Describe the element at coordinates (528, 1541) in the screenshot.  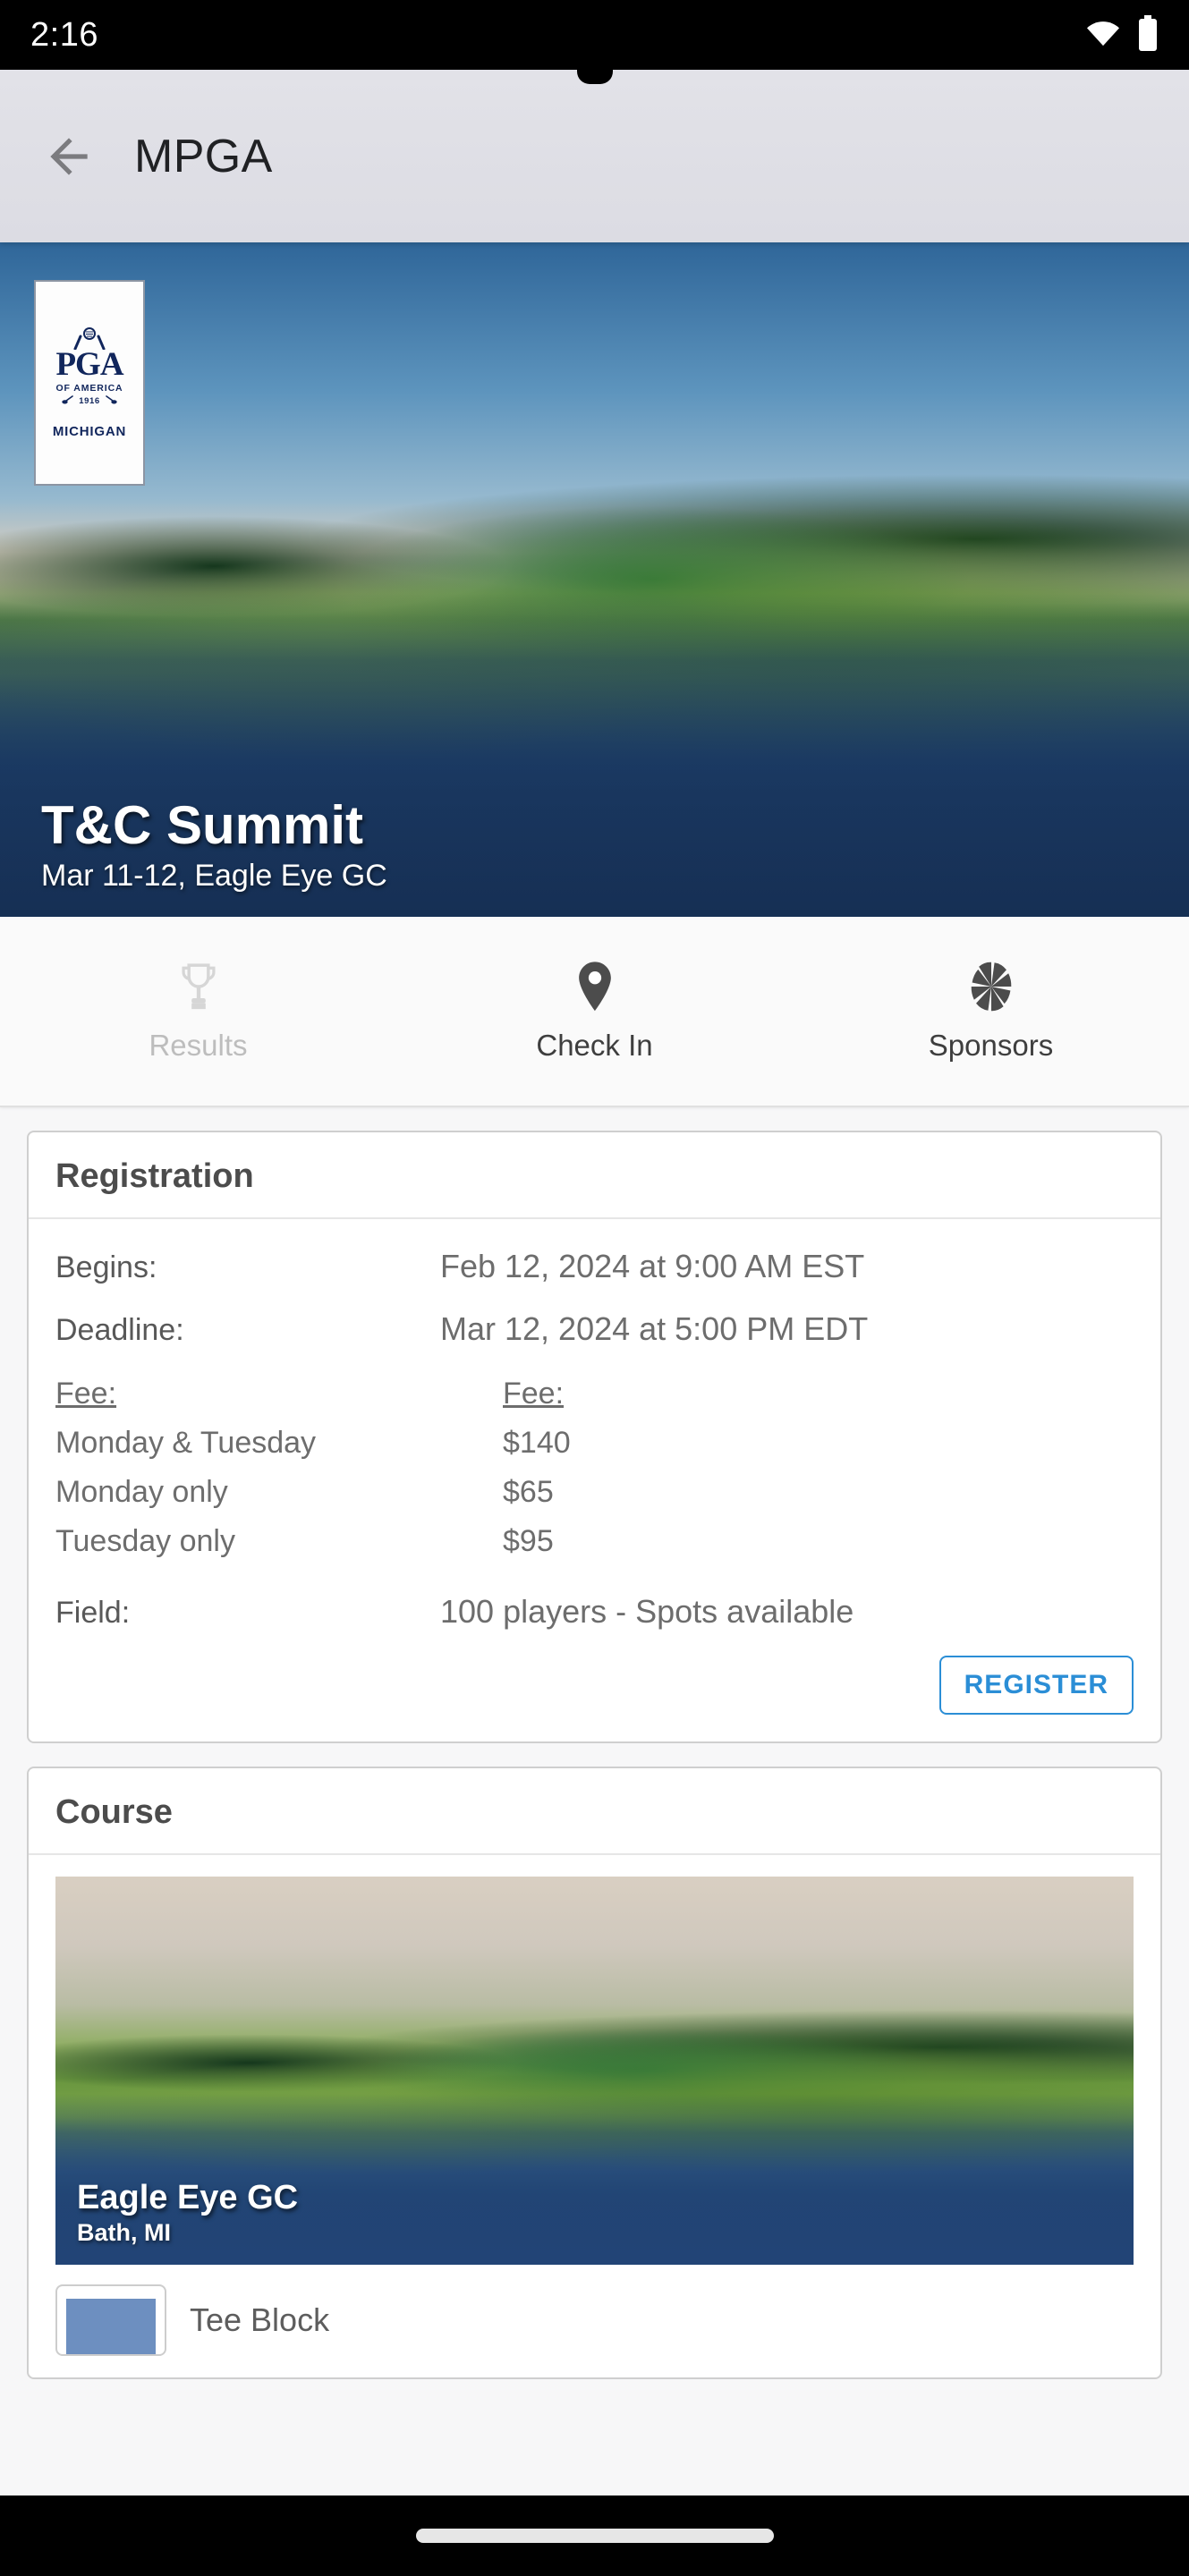
I see `fee-option-price: $95` at that location.